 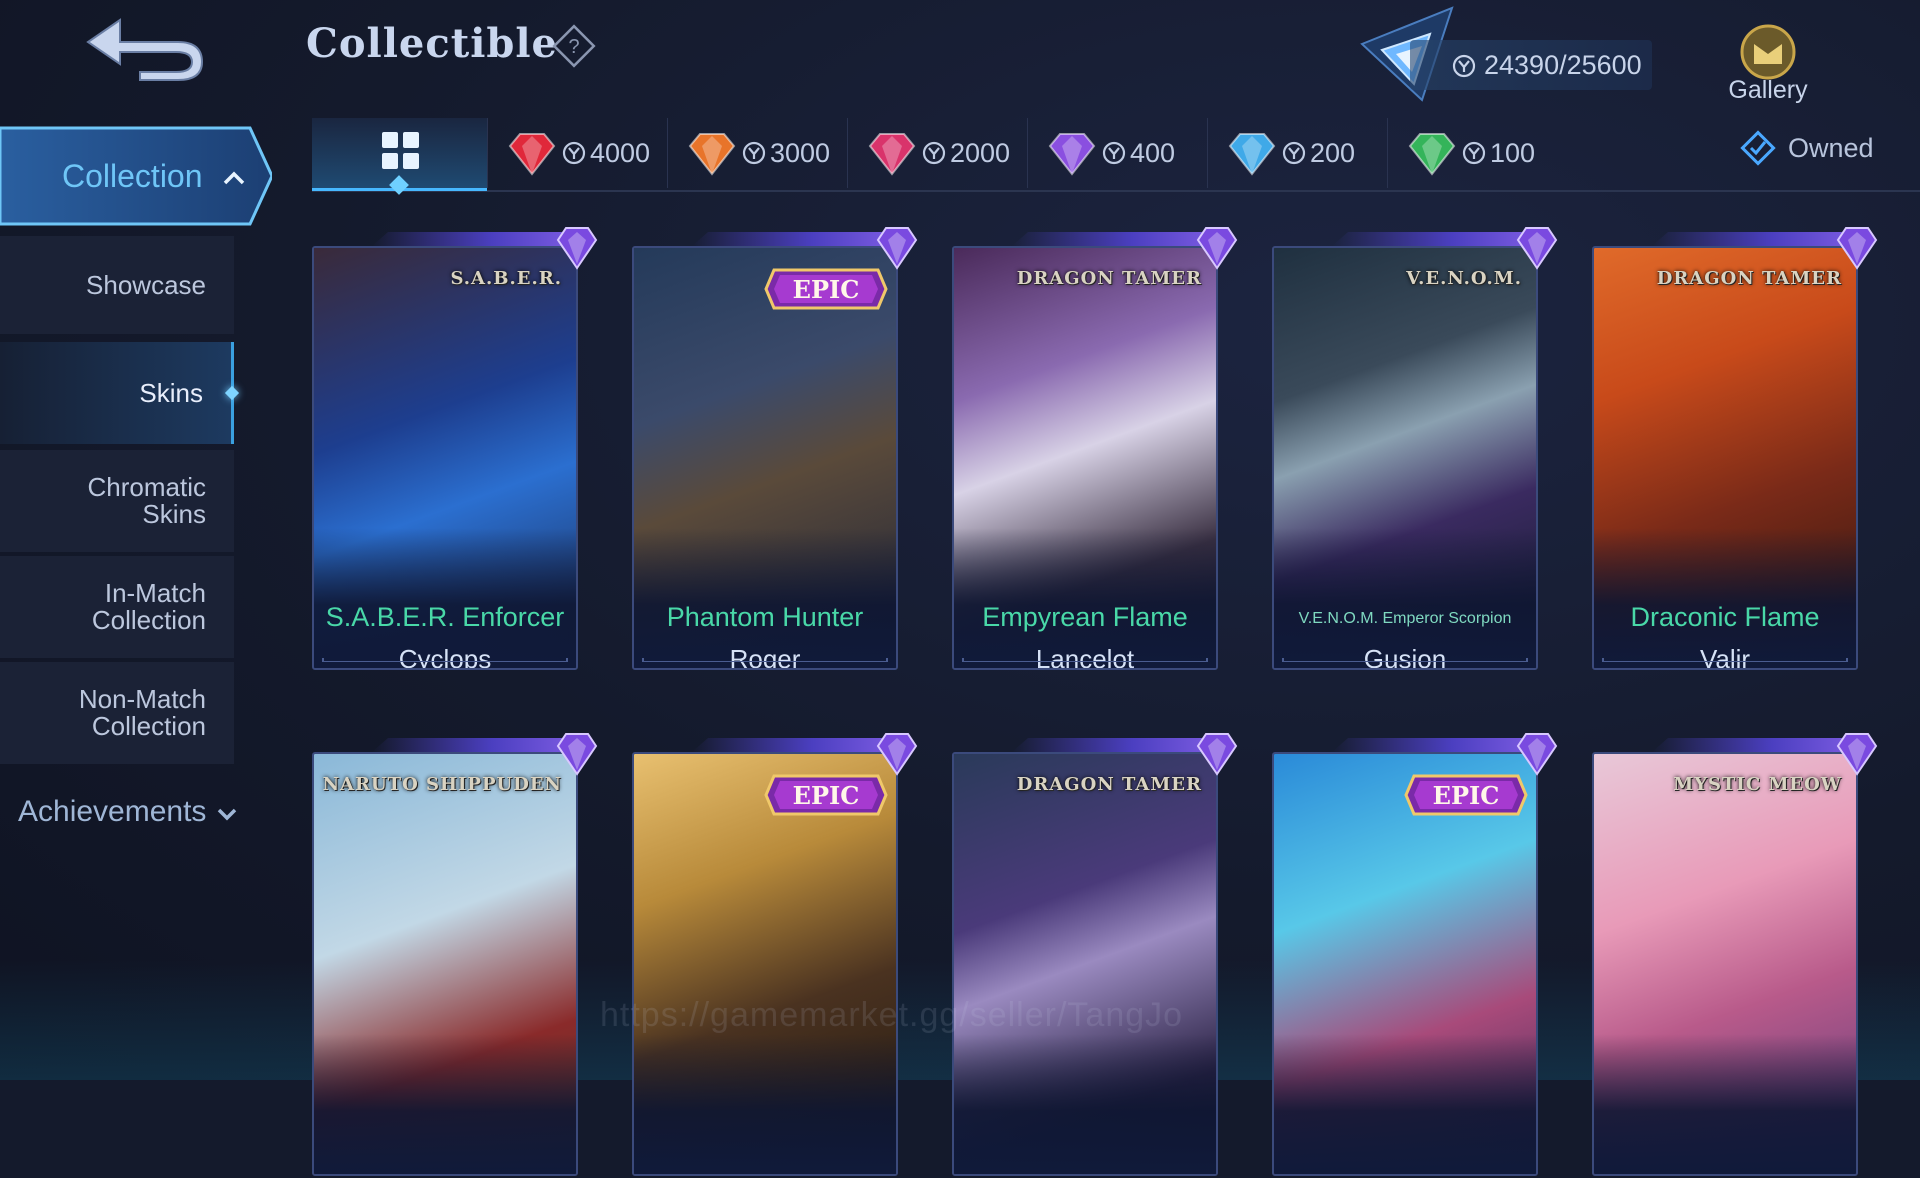 What do you see at coordinates (1725, 617) in the screenshot?
I see `skin-name: Draconic Flame` at bounding box center [1725, 617].